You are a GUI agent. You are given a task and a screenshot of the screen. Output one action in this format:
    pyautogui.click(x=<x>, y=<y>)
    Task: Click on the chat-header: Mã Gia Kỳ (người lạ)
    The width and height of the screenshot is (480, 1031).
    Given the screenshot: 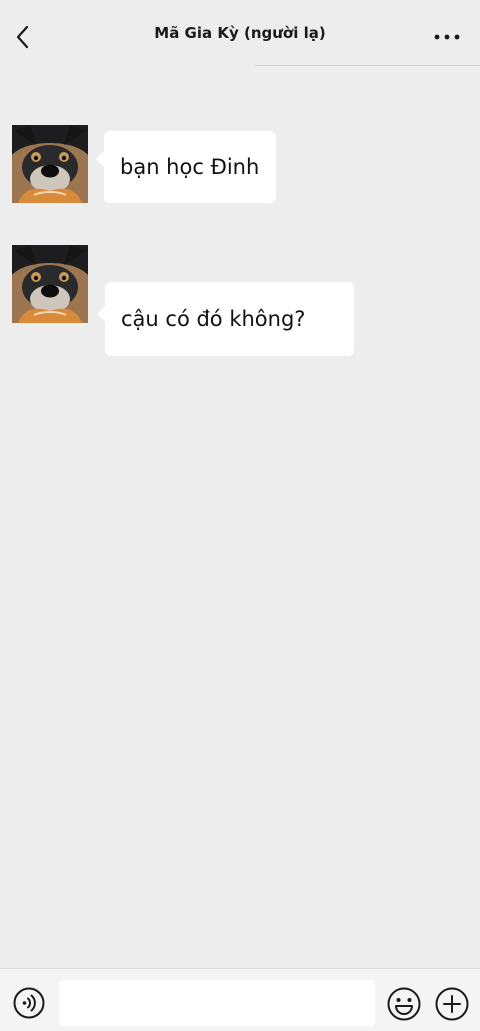 What is the action you would take?
    pyautogui.click(x=240, y=33)
    